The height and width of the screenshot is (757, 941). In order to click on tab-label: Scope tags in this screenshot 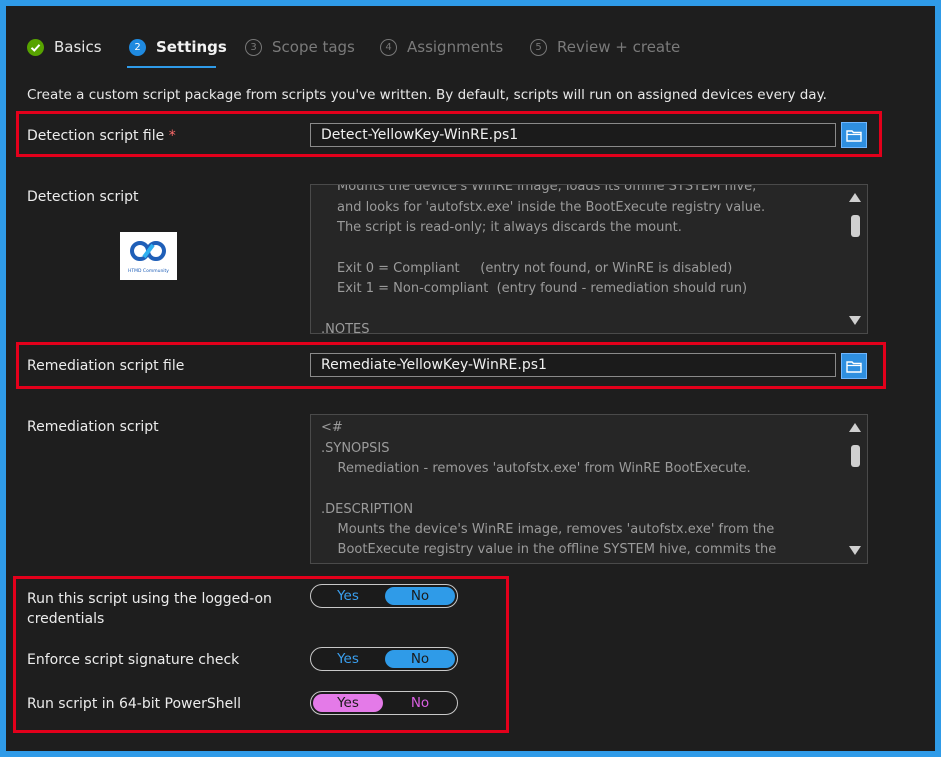, I will do `click(313, 47)`.